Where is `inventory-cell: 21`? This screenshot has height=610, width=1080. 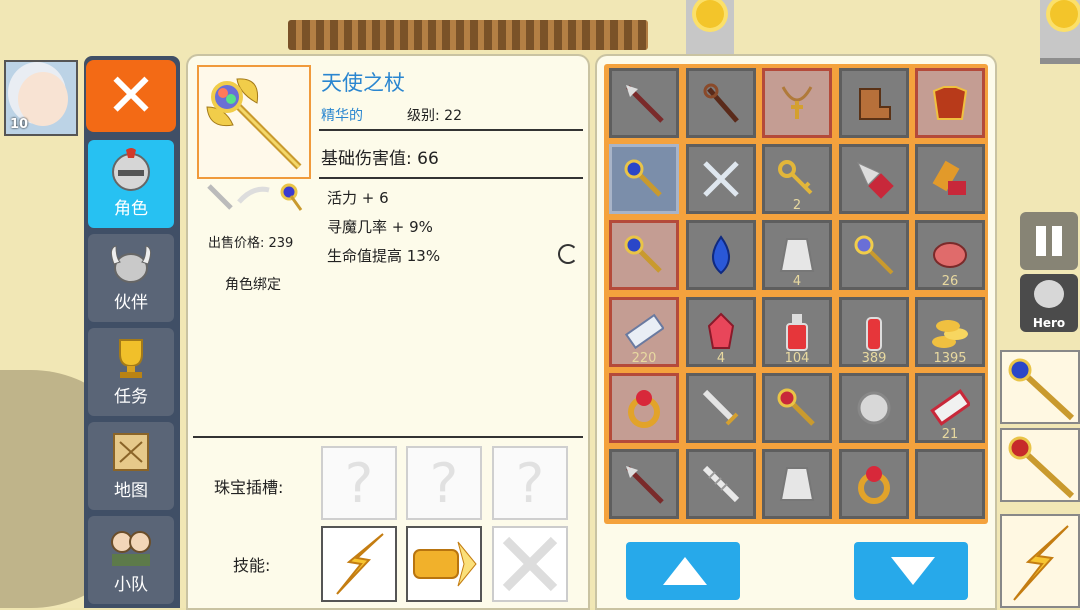 inventory-cell: 21 is located at coordinates (950, 408).